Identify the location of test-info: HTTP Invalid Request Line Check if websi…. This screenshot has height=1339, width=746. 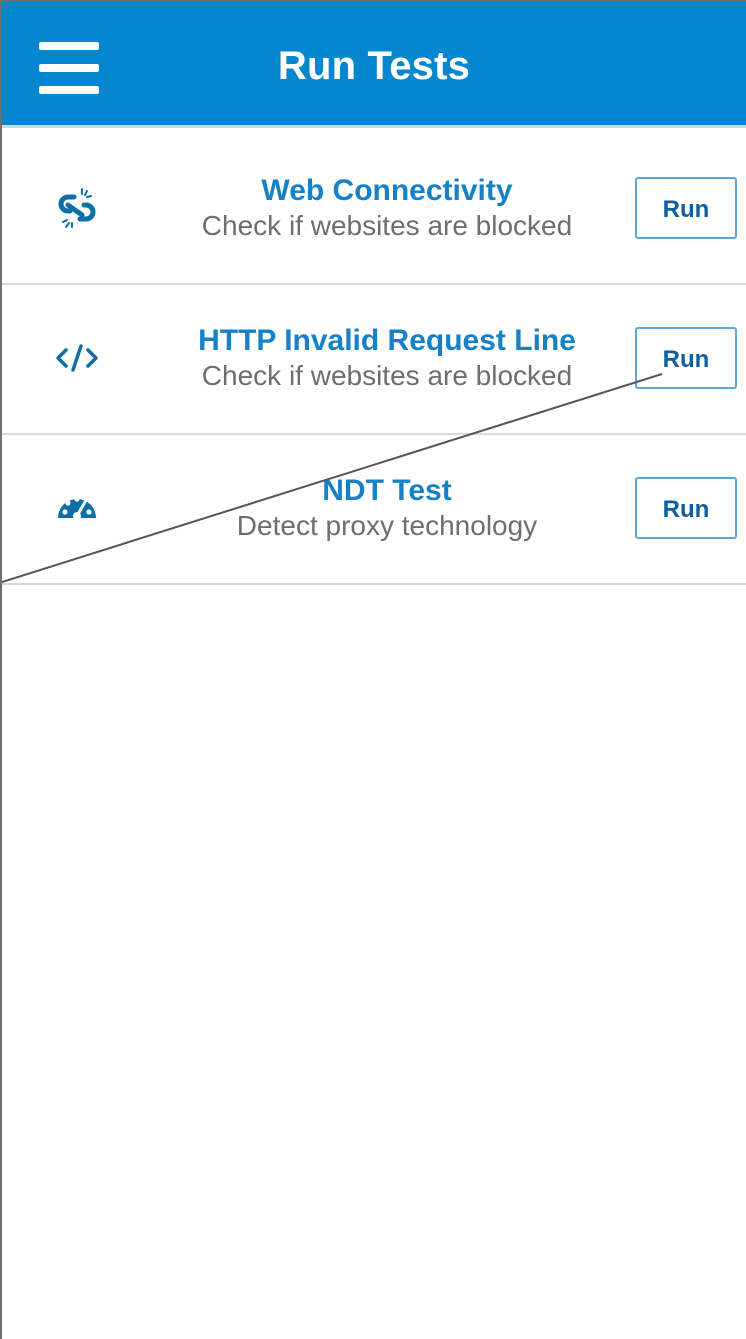
(387, 358).